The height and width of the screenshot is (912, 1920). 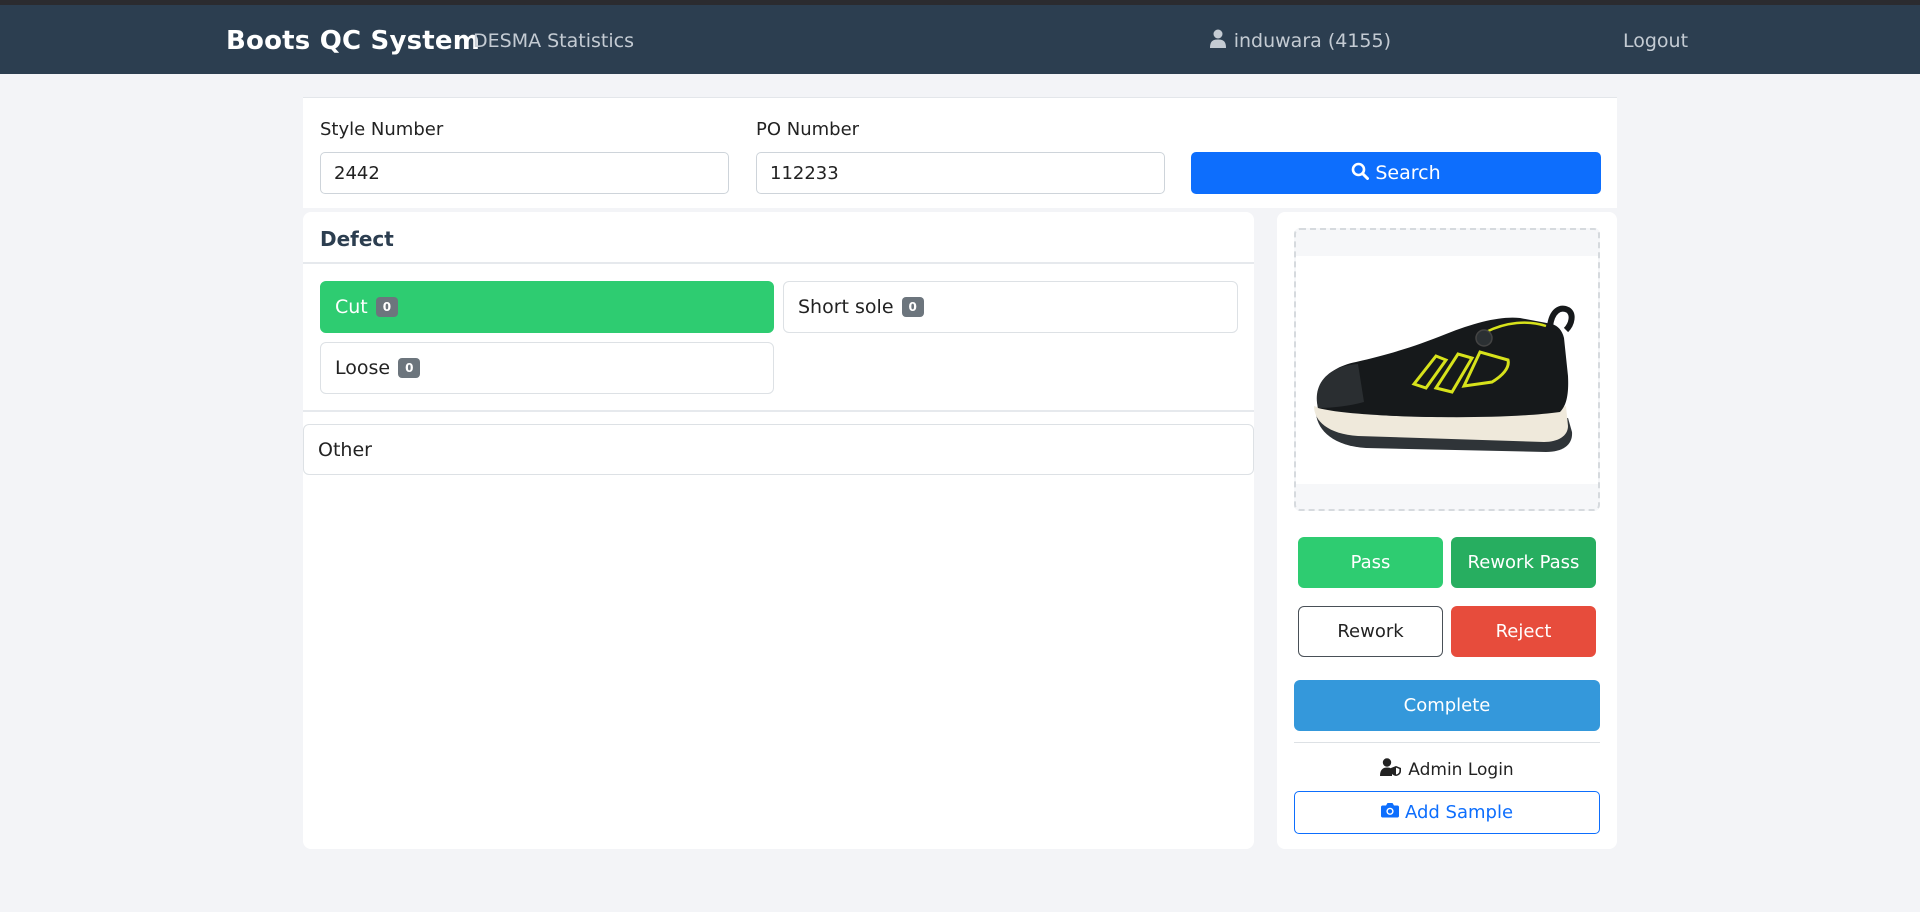 What do you see at coordinates (778, 411) in the screenshot?
I see `defect-divider` at bounding box center [778, 411].